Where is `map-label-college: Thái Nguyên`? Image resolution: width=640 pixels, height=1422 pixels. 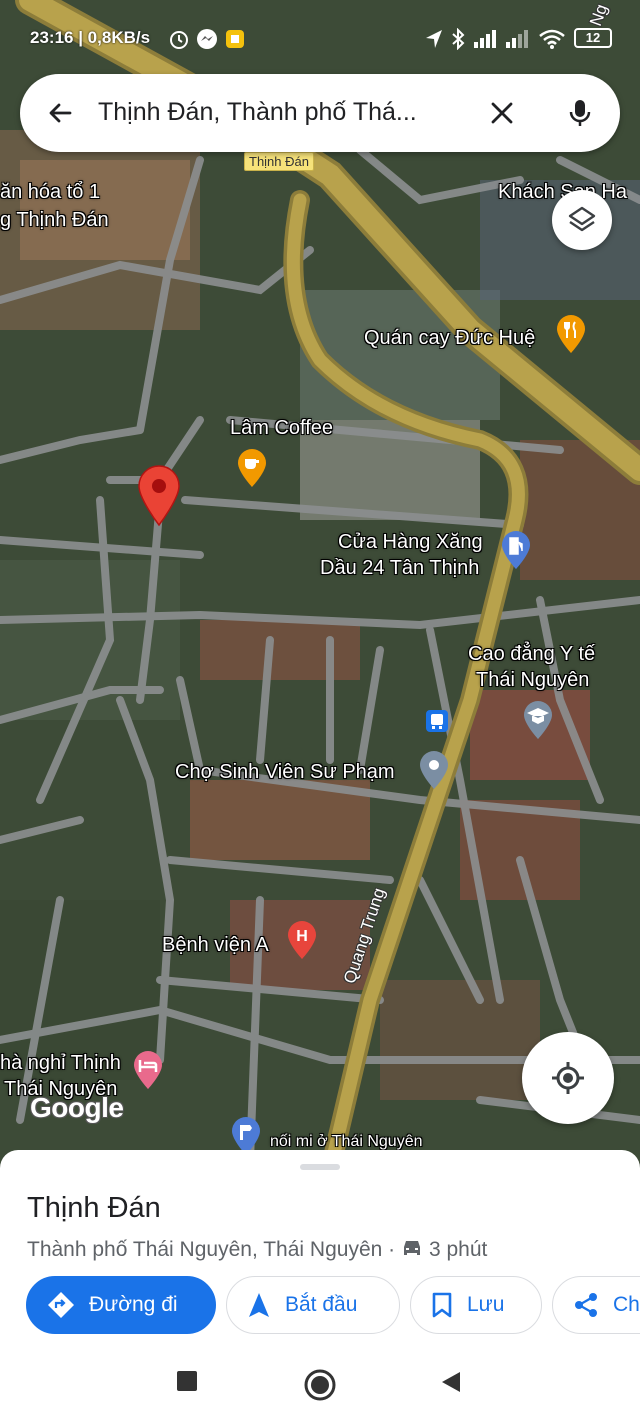
map-label-college: Thái Nguyên is located at coordinates (532, 680).